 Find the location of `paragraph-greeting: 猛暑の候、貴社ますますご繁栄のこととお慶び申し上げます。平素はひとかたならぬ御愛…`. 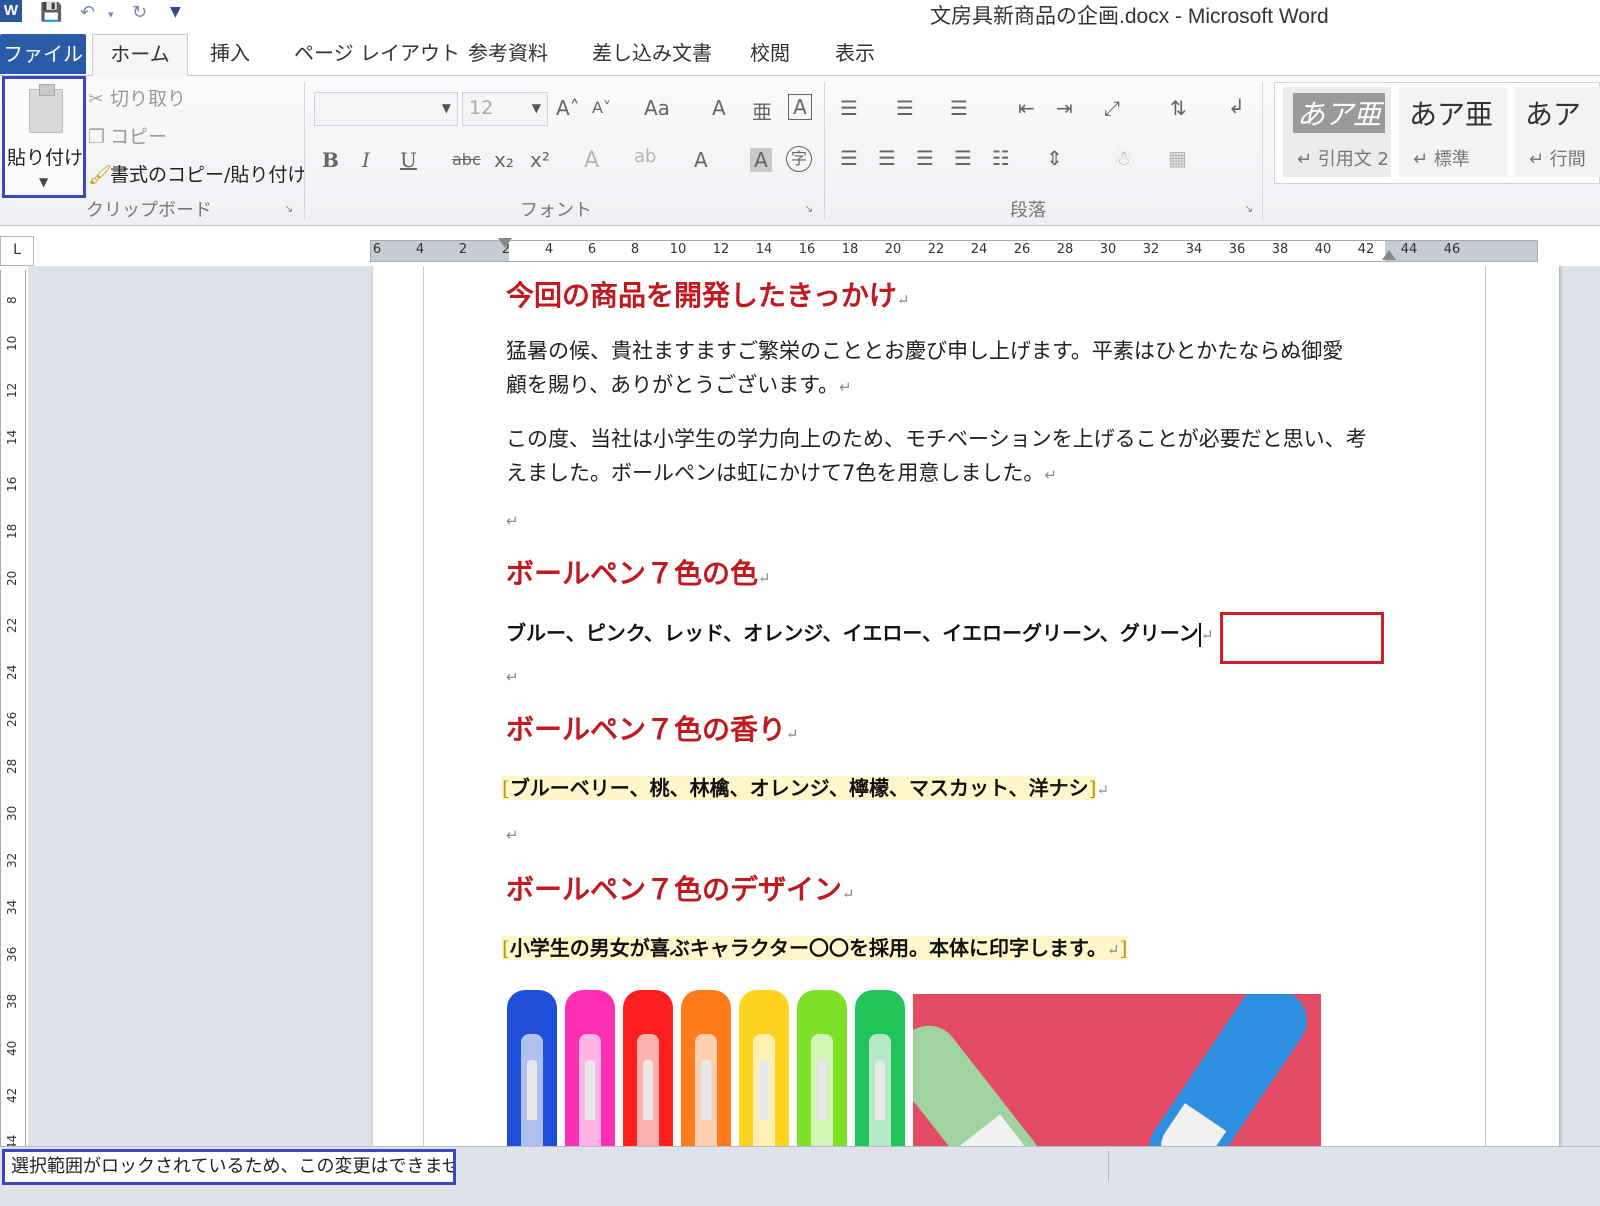

paragraph-greeting: 猛暑の候、貴社ますますご繁栄のこととお慶び申し上げます。平素はひとかたならぬ御愛… is located at coordinates (924, 369).